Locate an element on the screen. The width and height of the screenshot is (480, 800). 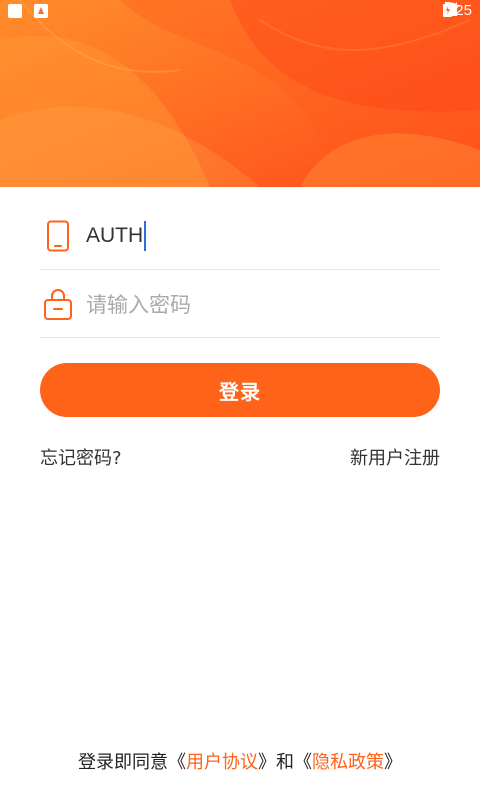
notification-square-icon is located at coordinates (15, 11).